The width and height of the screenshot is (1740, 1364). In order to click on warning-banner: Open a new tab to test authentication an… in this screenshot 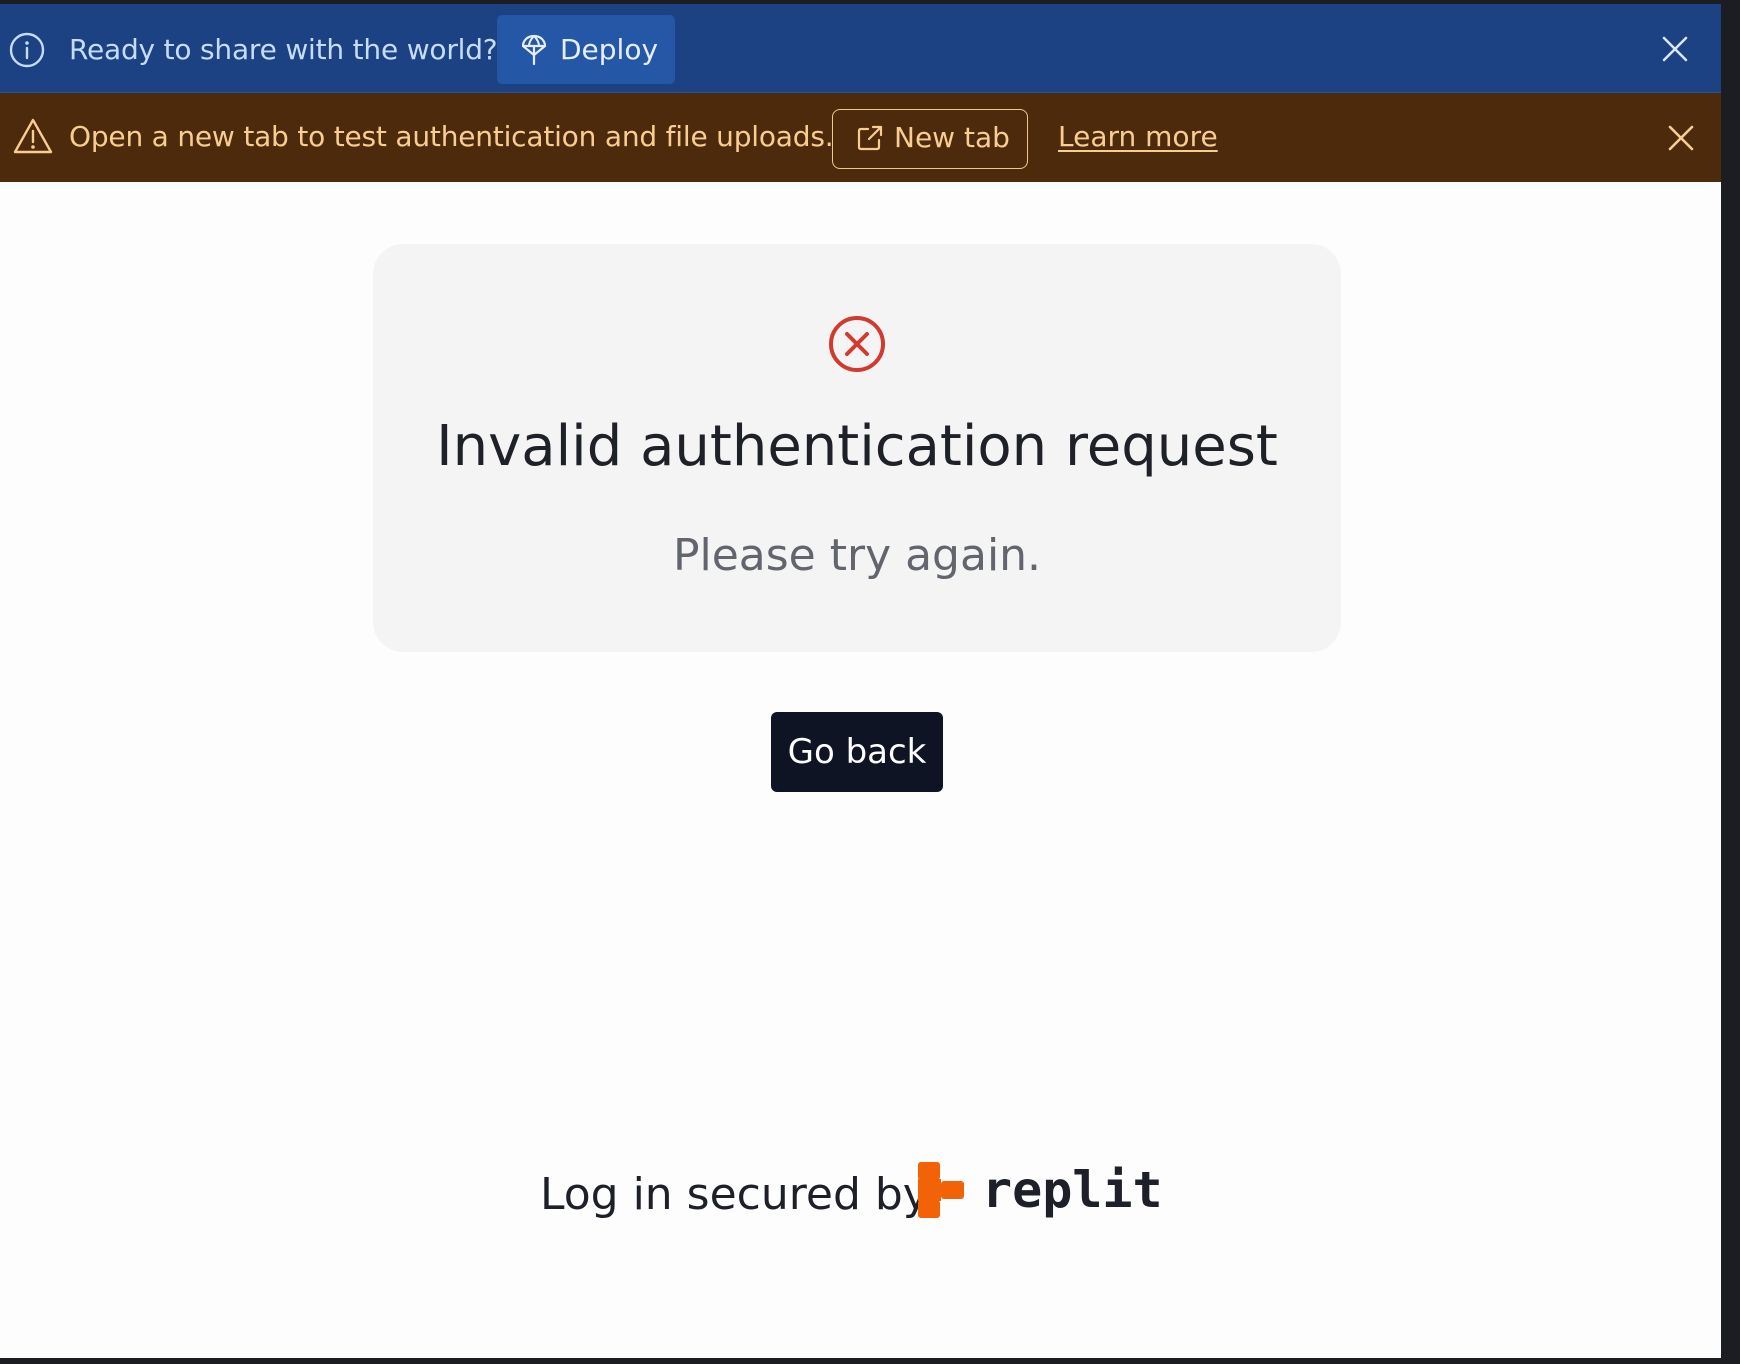, I will do `click(860, 137)`.